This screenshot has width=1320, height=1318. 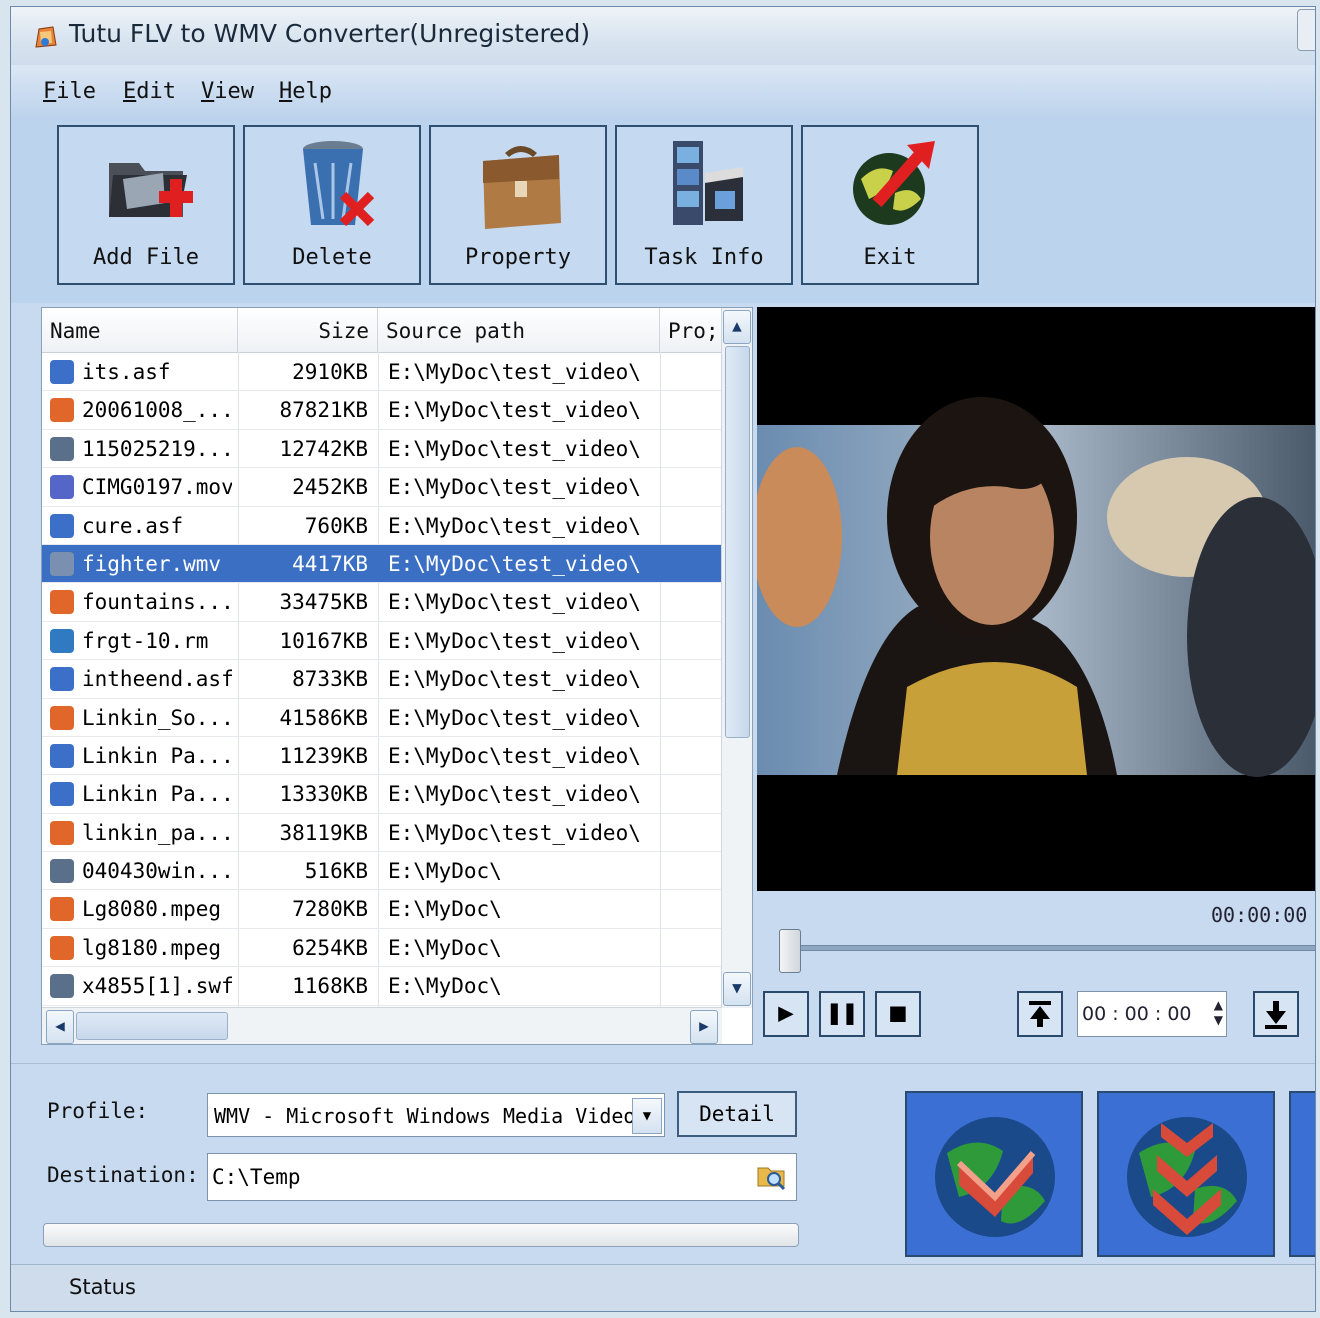 I want to click on status-text: Status, so click(x=102, y=1287).